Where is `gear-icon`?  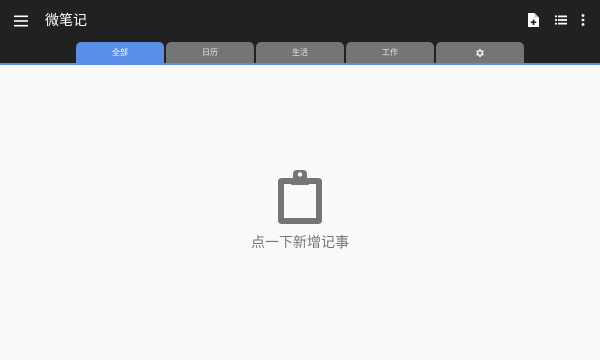
gear-icon is located at coordinates (480, 53).